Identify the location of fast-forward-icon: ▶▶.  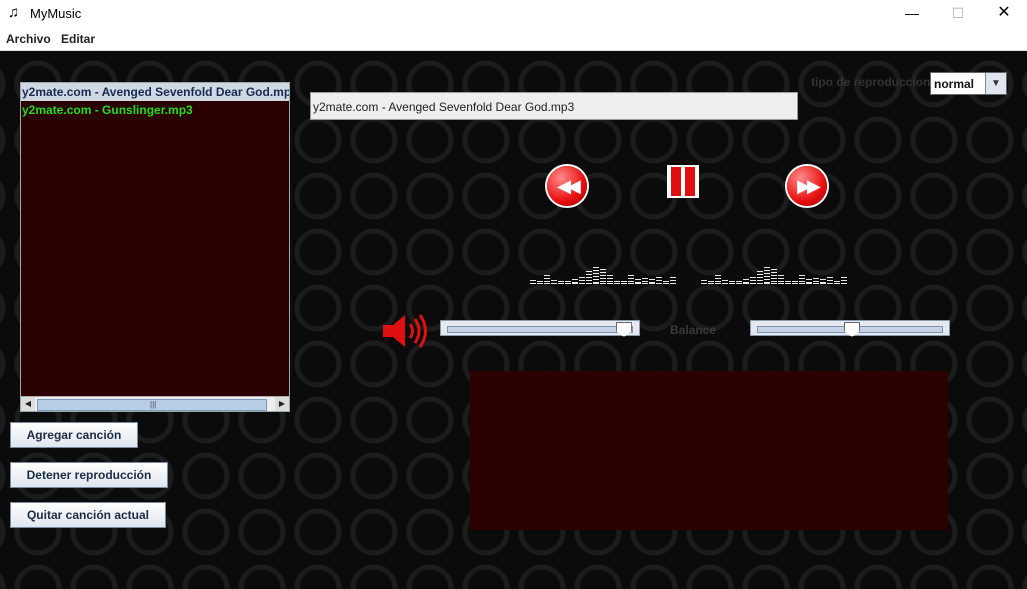
(809, 186).